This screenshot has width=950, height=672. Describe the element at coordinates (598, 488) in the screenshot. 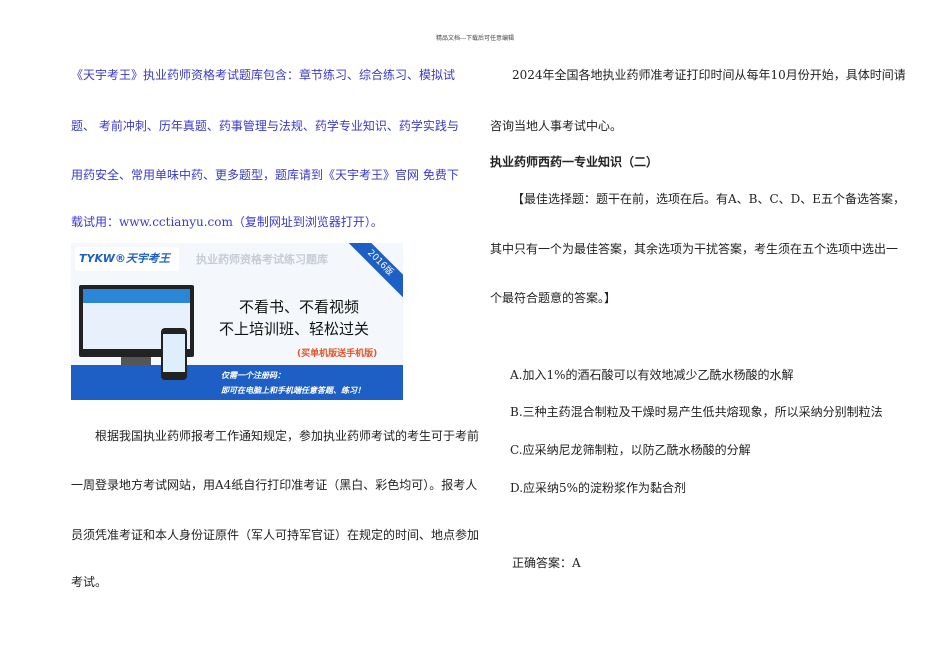

I see `option-d: D.应采纳5%的淀粉浆作为黏合剂` at that location.